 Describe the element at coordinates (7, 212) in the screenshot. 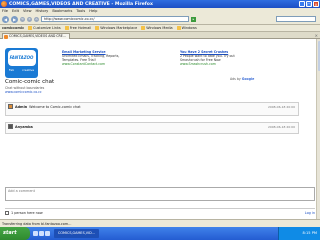

I see `people-checkbox` at that location.